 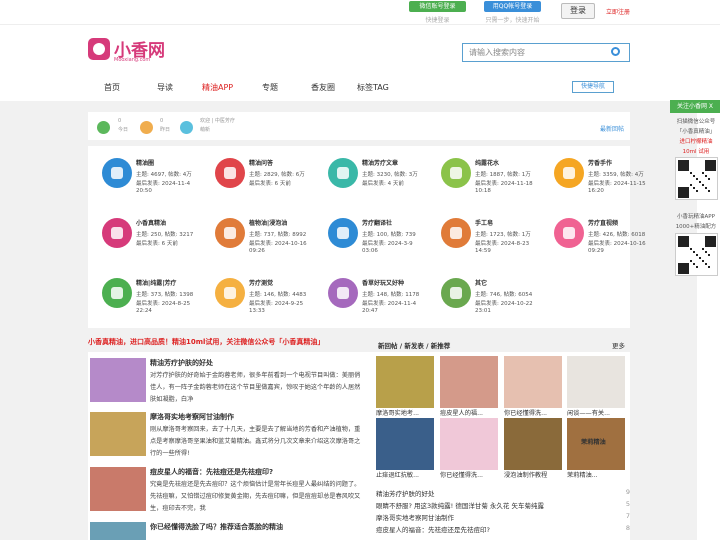 What do you see at coordinates (484, 222) in the screenshot?
I see `forum-name: 手工皂` at bounding box center [484, 222].